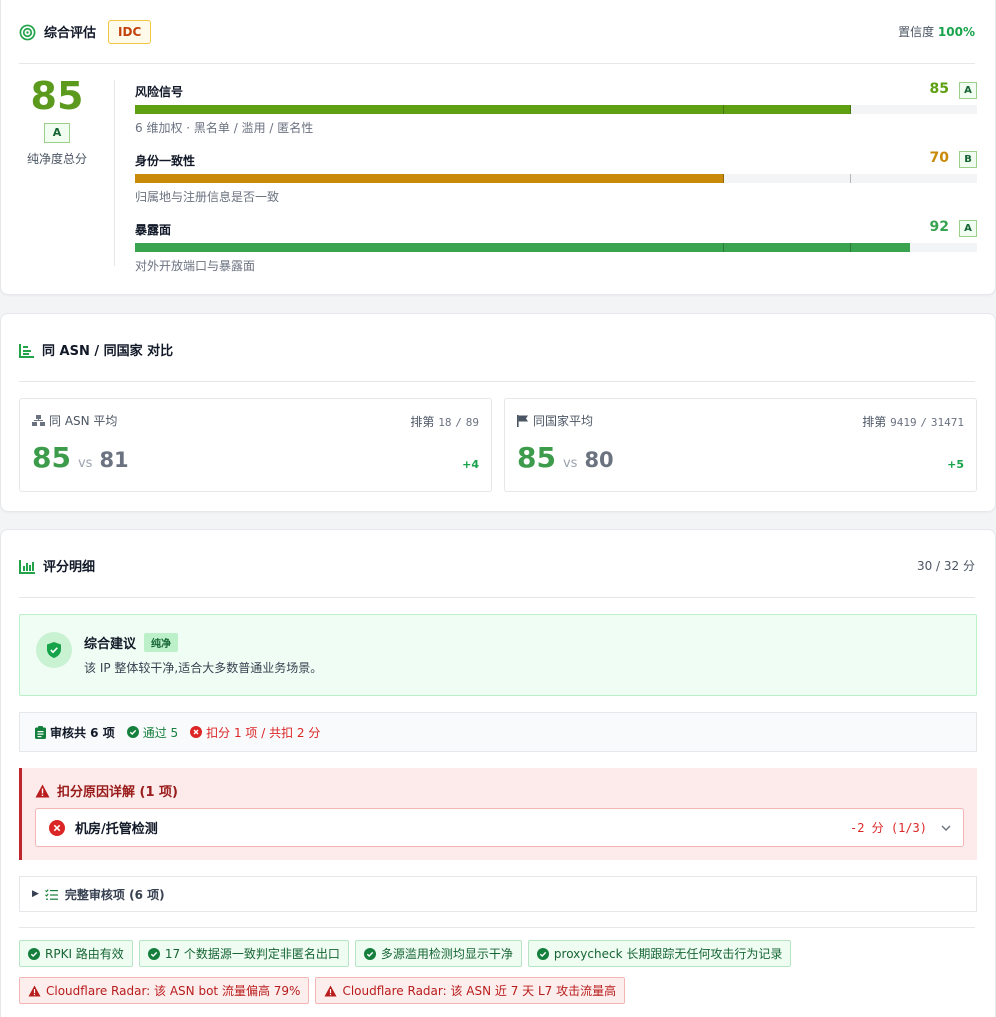 The width and height of the screenshot is (996, 1017). Describe the element at coordinates (968, 90) in the screenshot. I see `metric-grade: A` at that location.